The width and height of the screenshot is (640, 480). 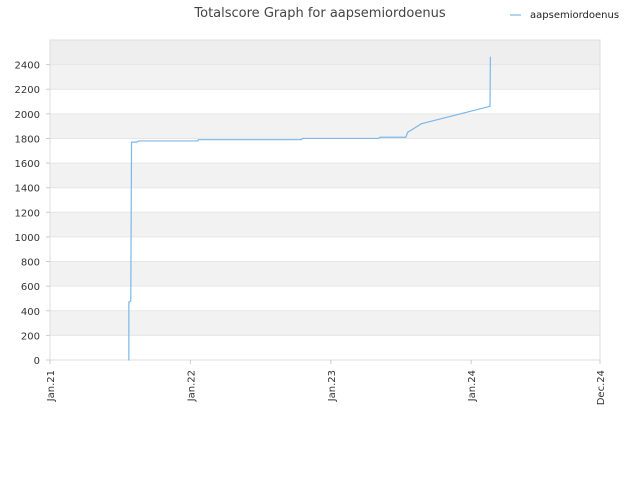 I want to click on legend: aapsemiordoenus, so click(x=564, y=15).